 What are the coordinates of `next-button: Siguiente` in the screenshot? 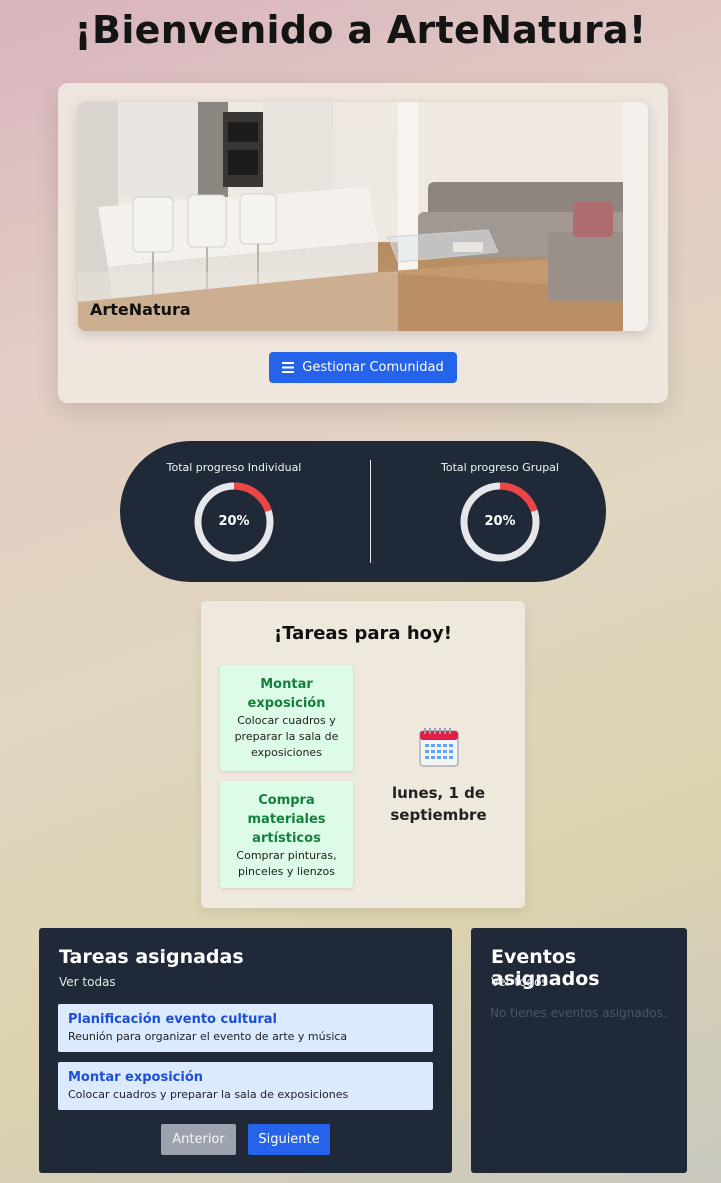 It's located at (289, 1139).